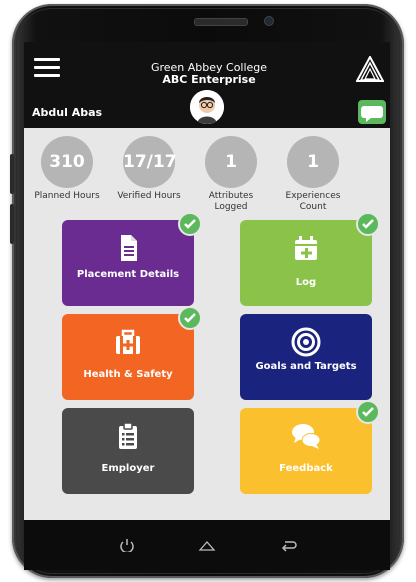  Describe the element at coordinates (221, 22) in the screenshot. I see `speaker-grille` at that location.